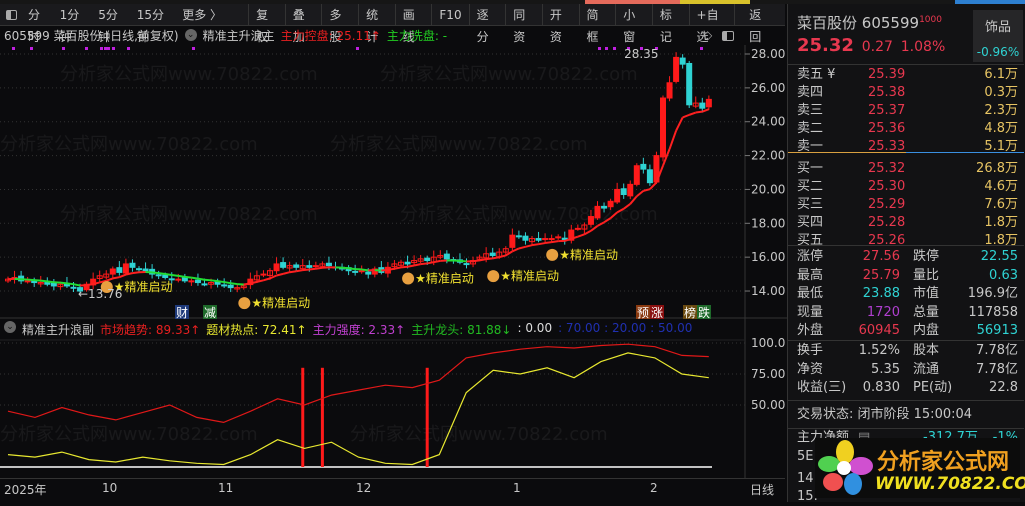  Describe the element at coordinates (997, 370) in the screenshot. I see `stat-value: 7.78亿` at that location.